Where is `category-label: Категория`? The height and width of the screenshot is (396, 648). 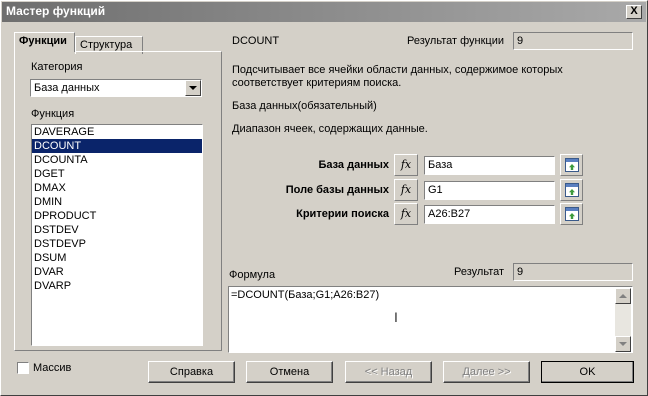 category-label: Категория is located at coordinates (57, 67).